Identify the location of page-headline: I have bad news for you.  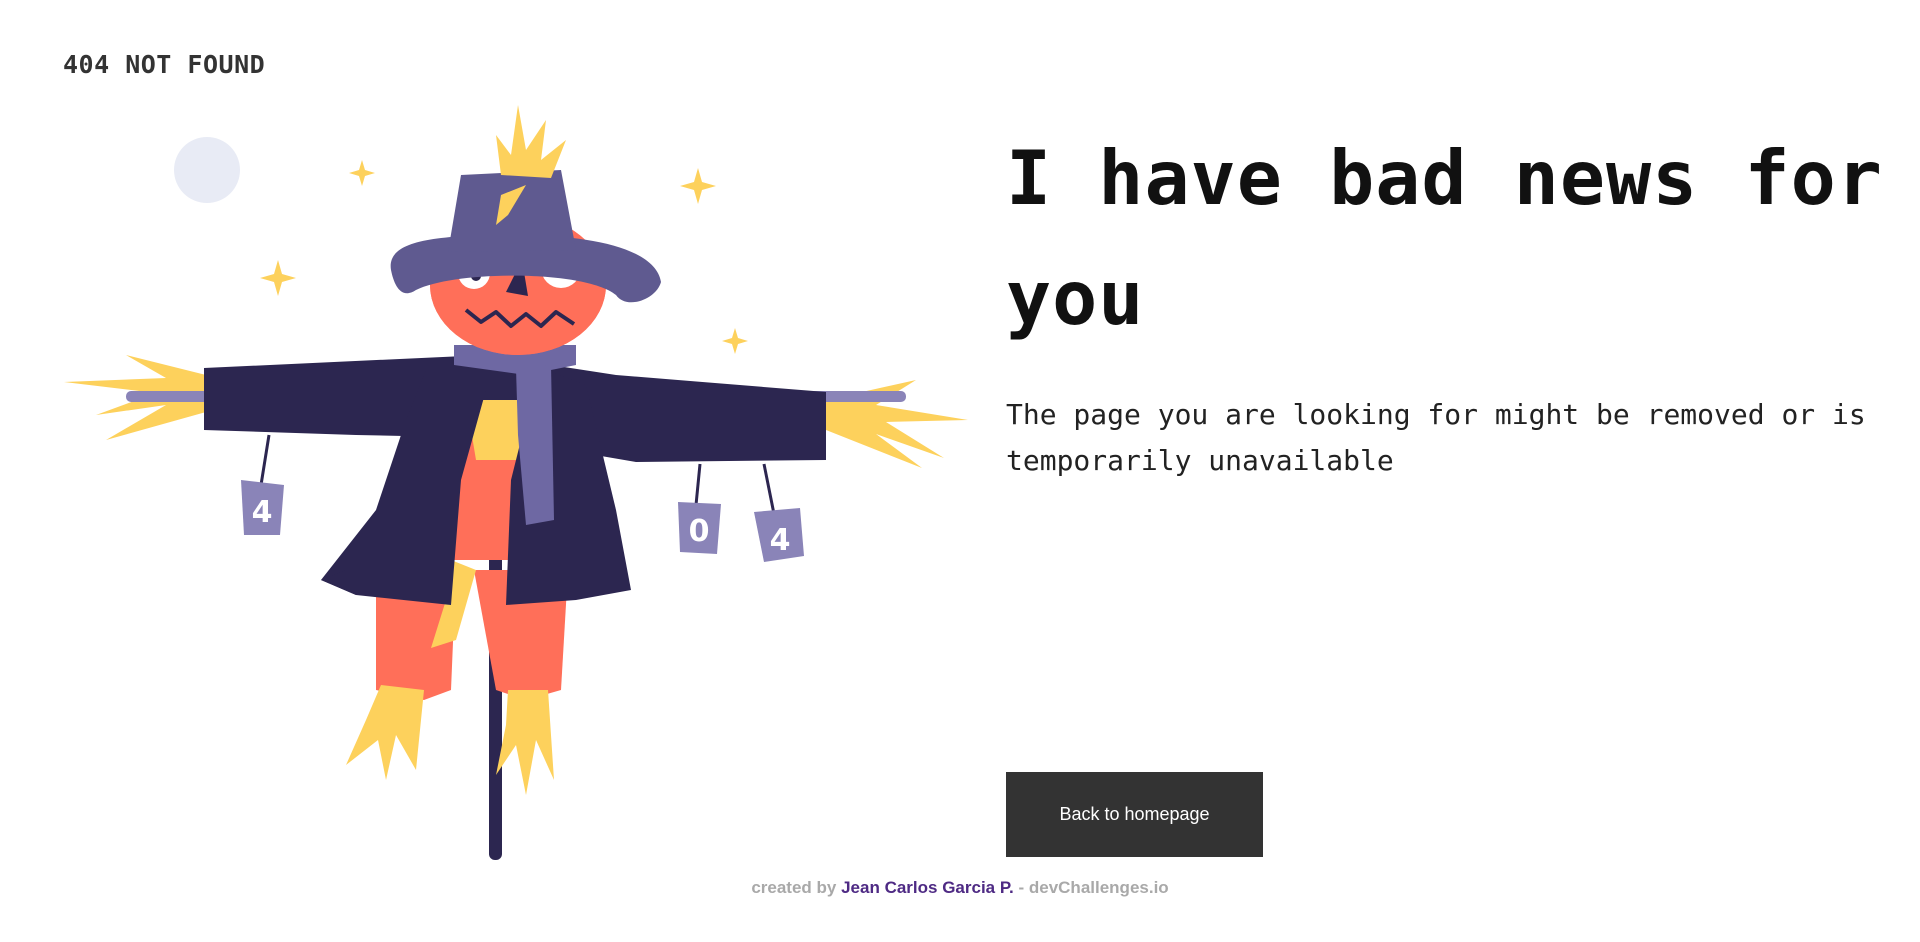
(1444, 238).